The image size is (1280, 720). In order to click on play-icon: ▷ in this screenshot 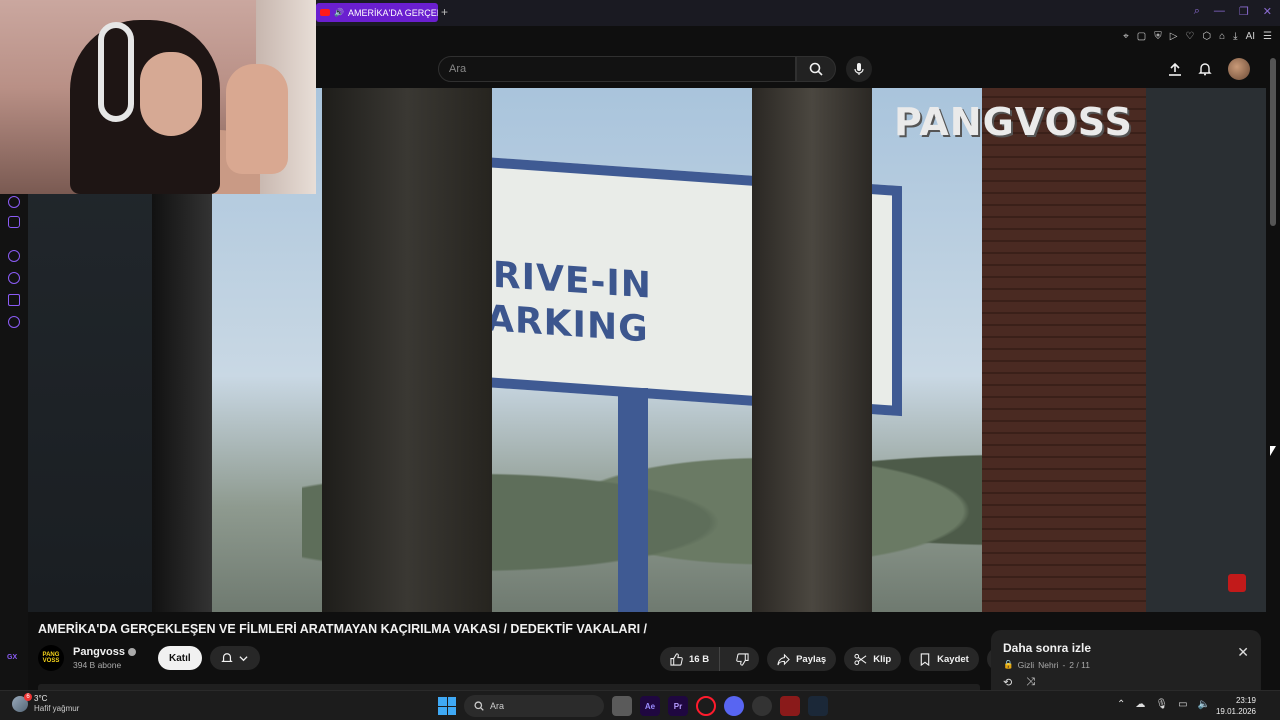, I will do `click(1174, 36)`.